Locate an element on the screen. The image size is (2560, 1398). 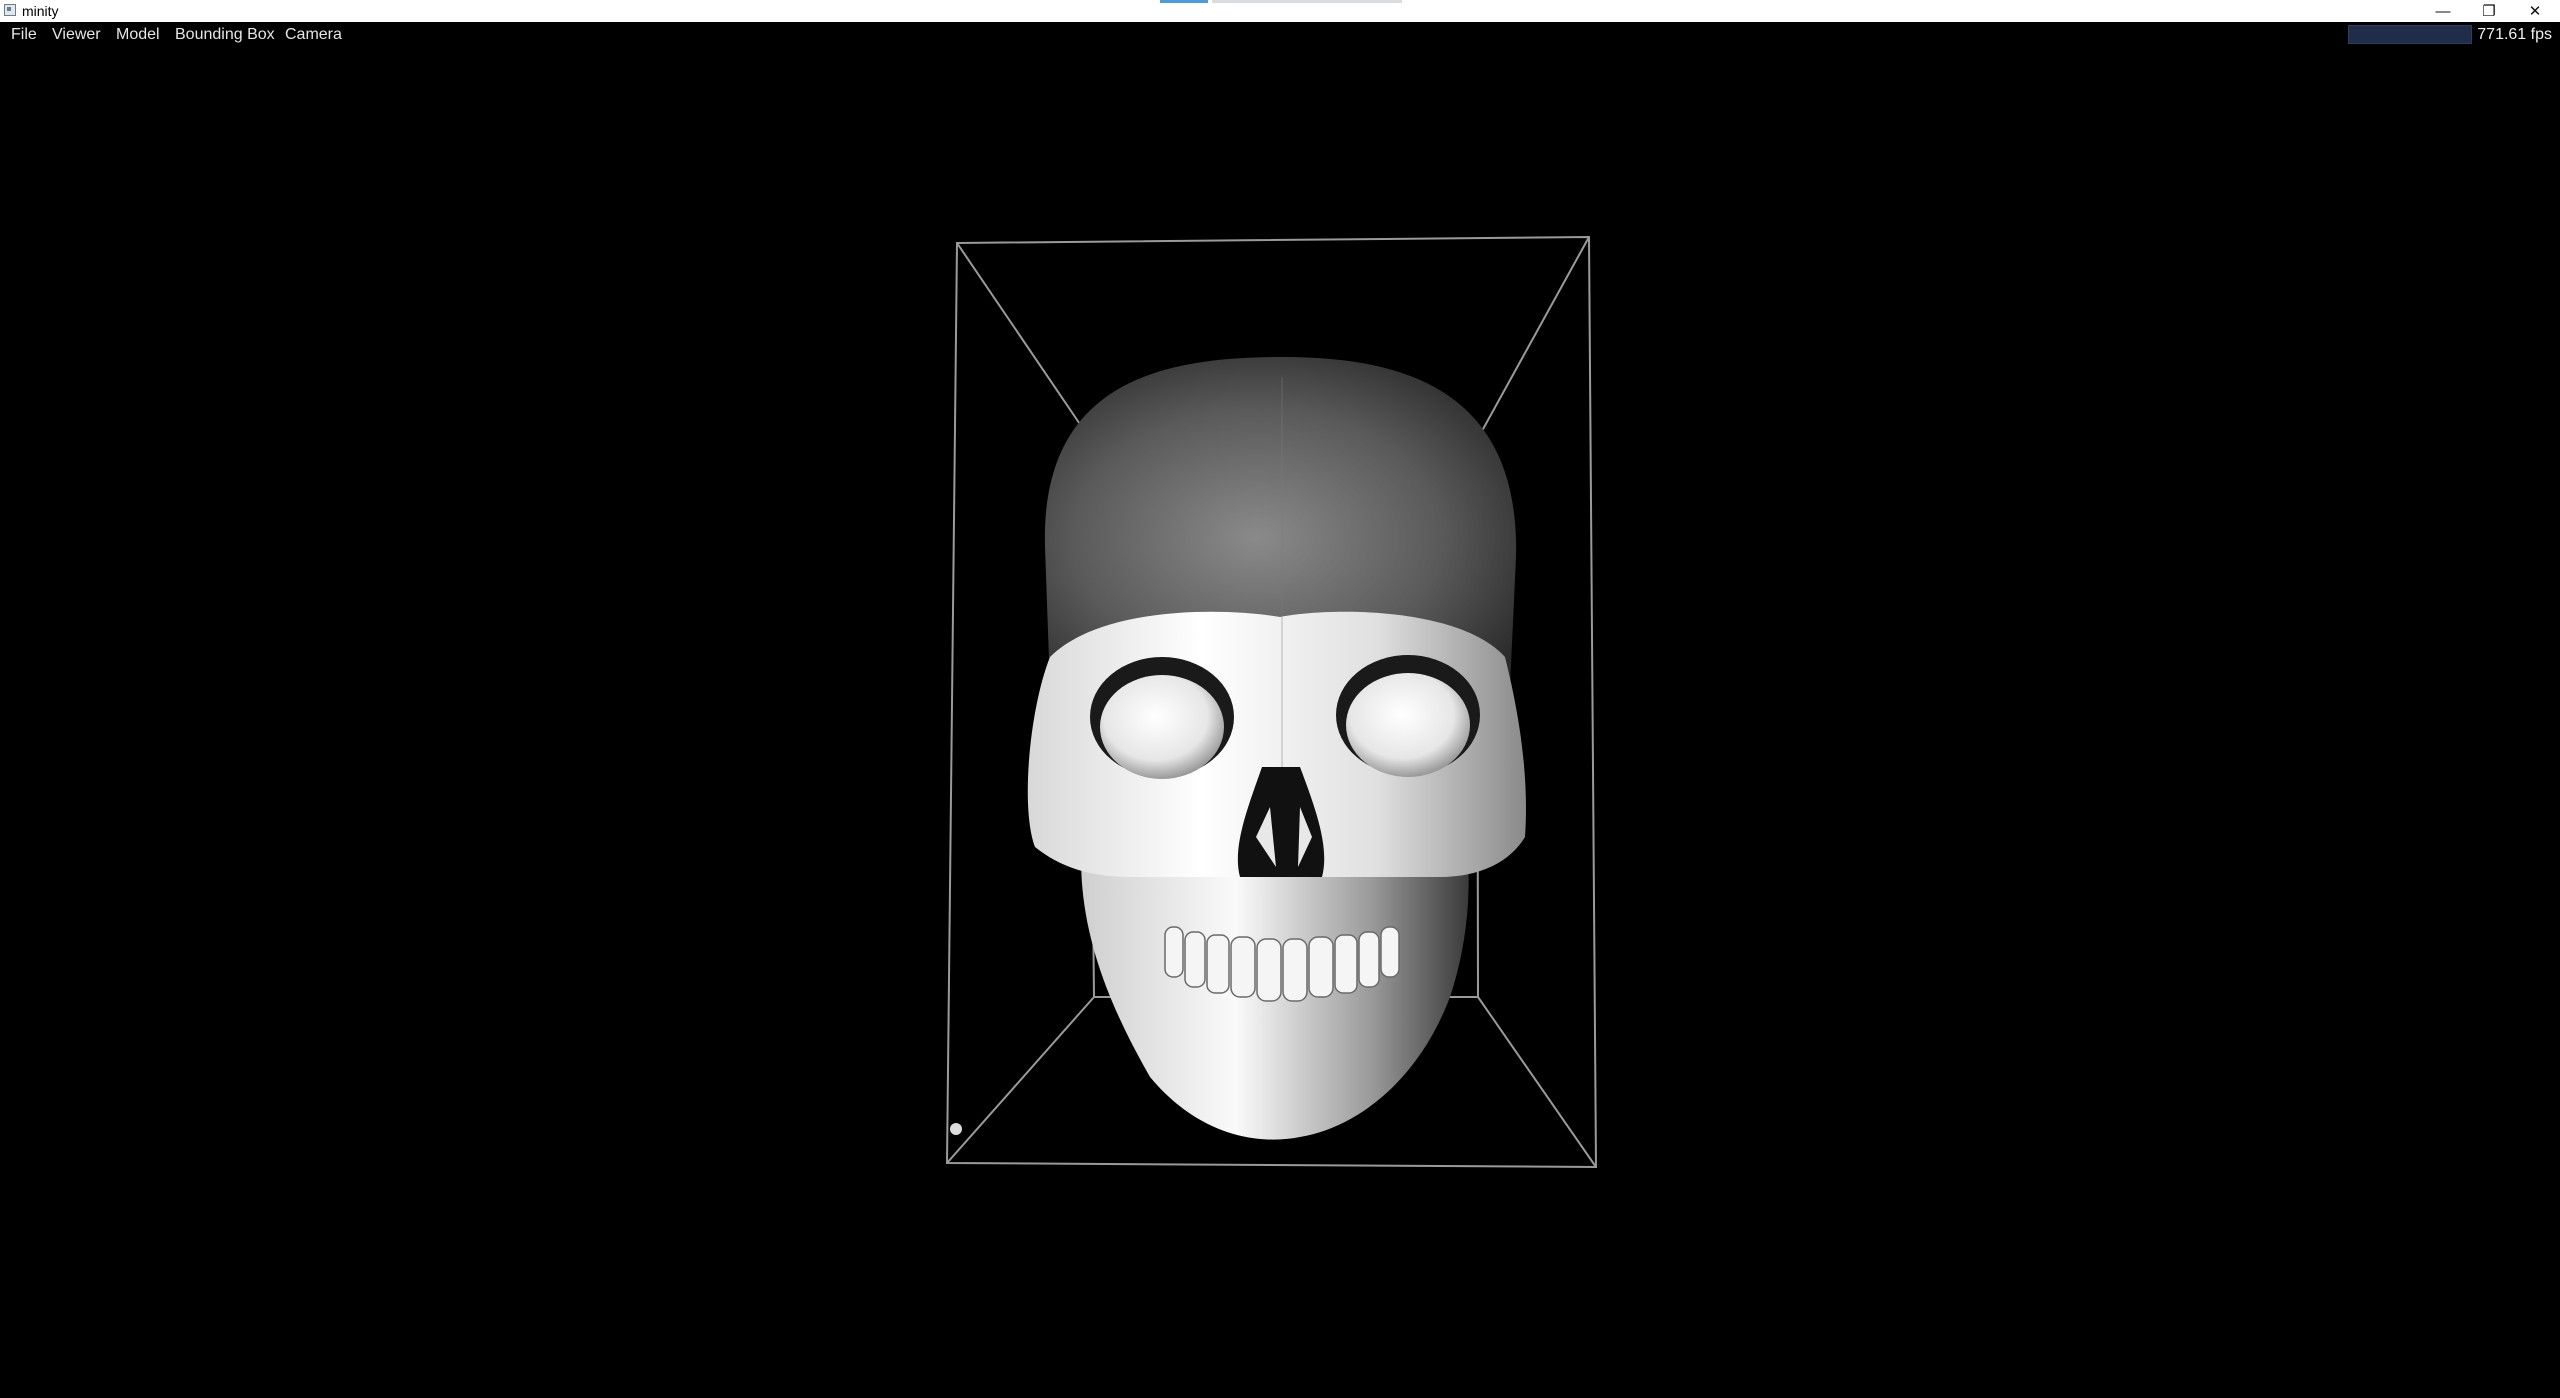
close-button: ✕ is located at coordinates (2535, 11).